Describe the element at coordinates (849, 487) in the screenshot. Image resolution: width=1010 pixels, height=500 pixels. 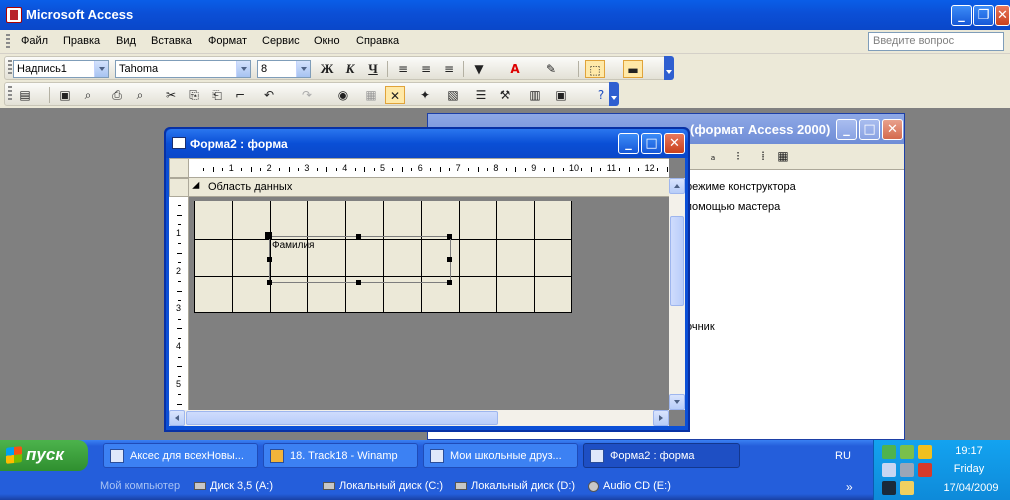
I see `show-more-icon: »` at that location.